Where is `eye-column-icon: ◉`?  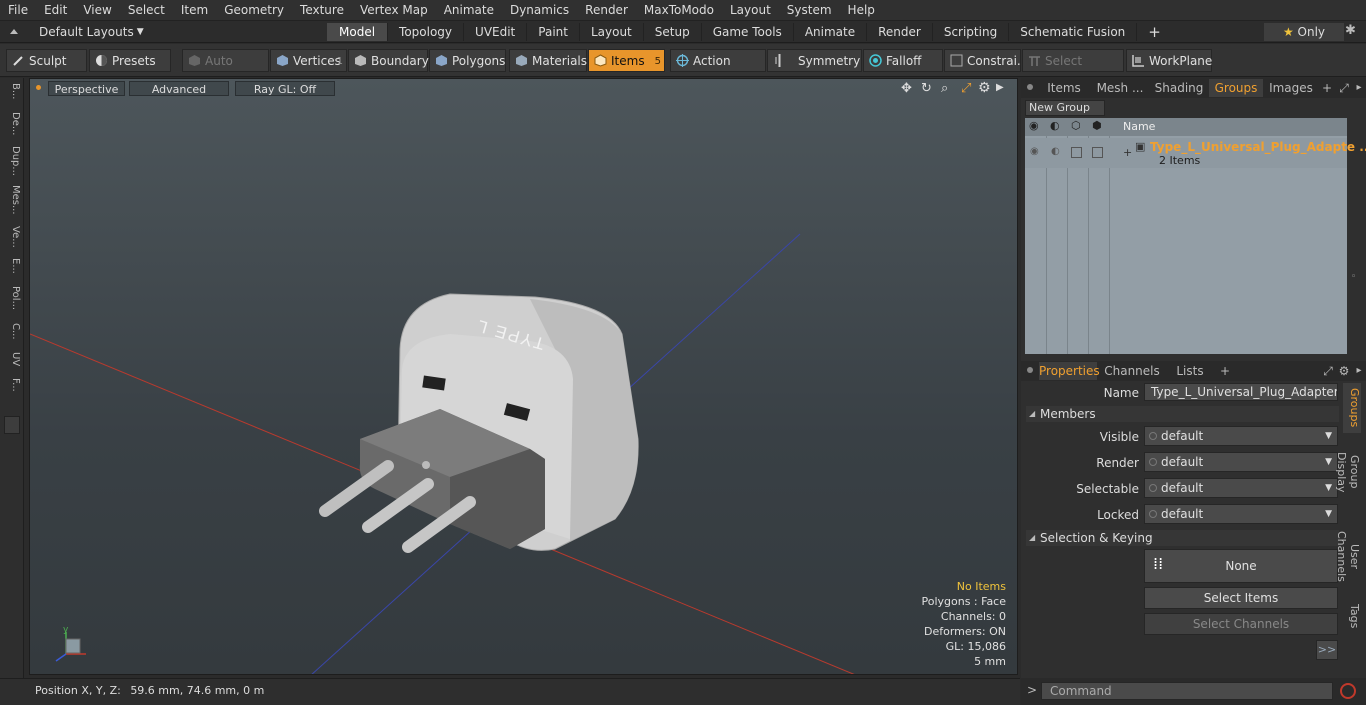
eye-column-icon: ◉ is located at coordinates (1034, 125).